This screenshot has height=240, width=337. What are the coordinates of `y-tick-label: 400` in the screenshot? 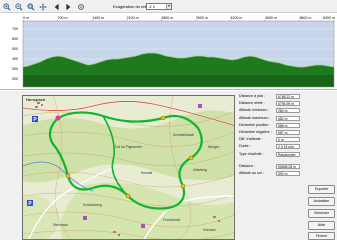 It's located at (15, 59).